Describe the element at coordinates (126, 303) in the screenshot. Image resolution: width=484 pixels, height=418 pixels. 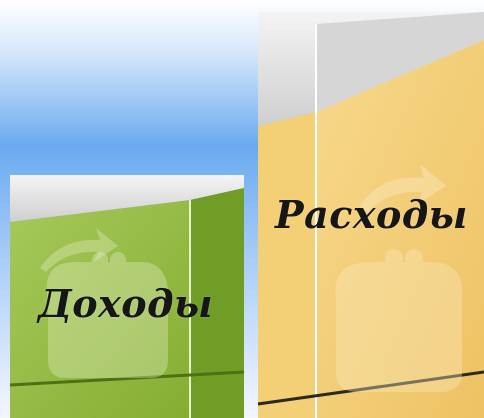
I see `income-label: Доходы` at that location.